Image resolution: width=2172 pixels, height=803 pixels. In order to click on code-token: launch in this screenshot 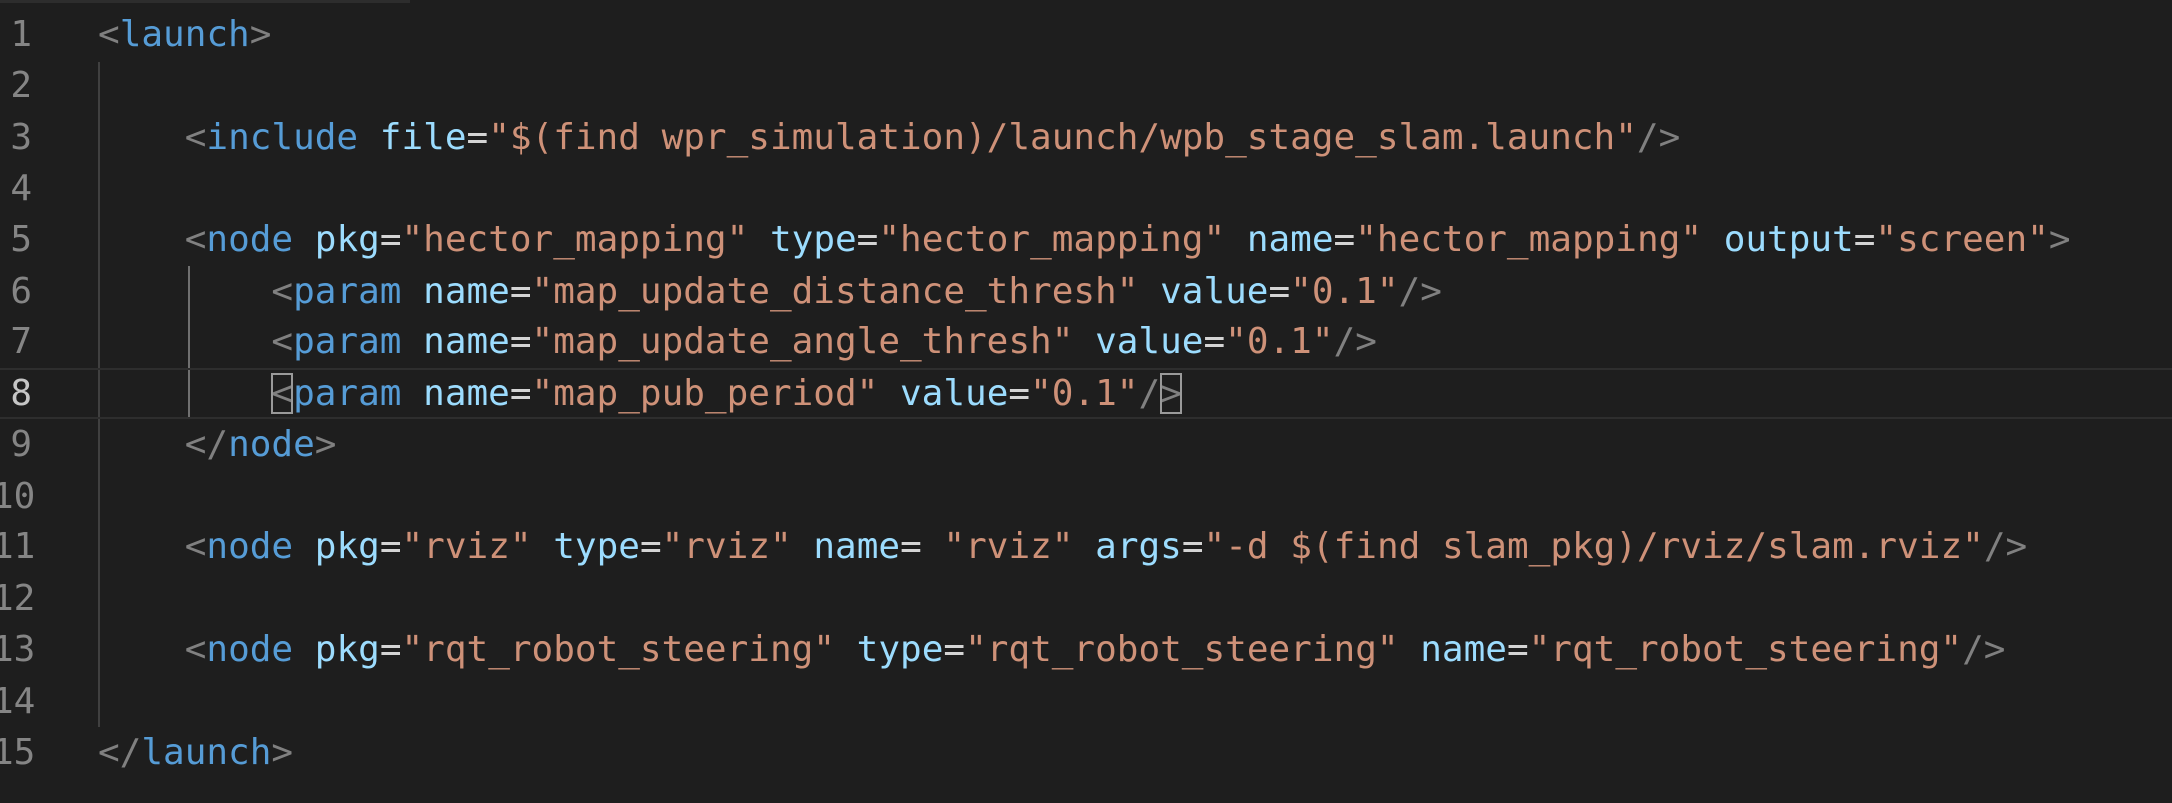, I will do `click(206, 752)`.